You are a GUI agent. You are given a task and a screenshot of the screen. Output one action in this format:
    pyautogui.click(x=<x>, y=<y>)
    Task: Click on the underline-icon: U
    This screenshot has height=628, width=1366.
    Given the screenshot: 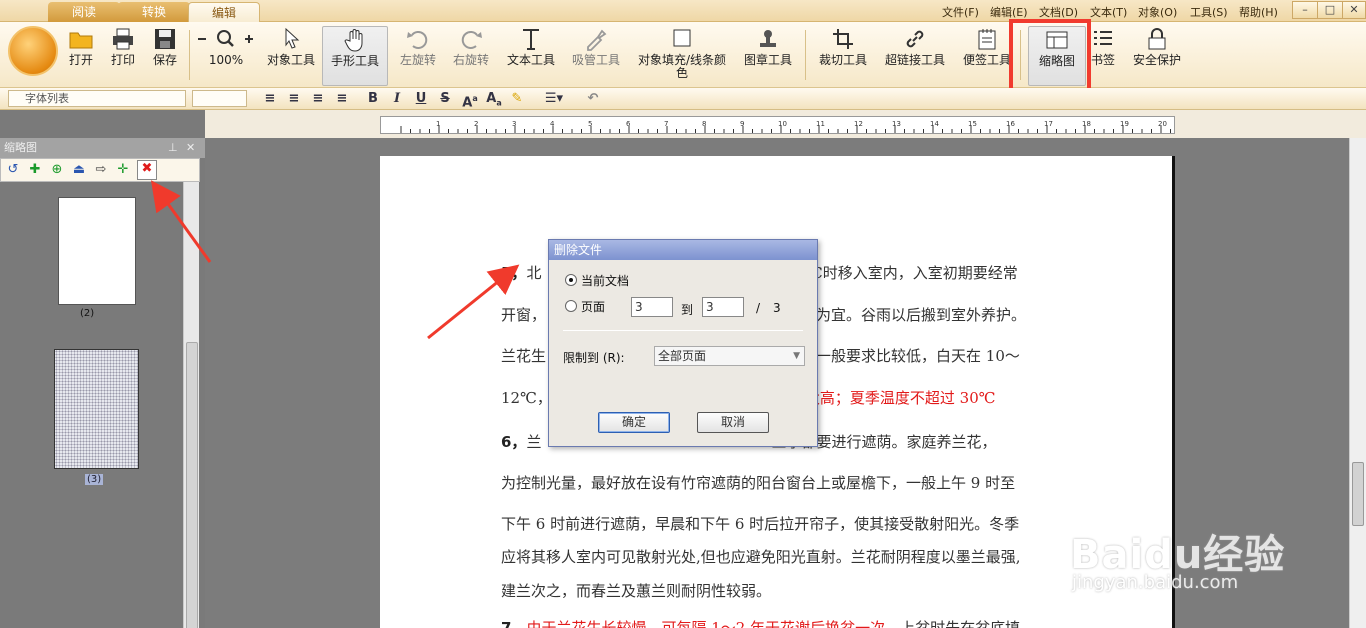 What is the action you would take?
    pyautogui.click(x=421, y=99)
    